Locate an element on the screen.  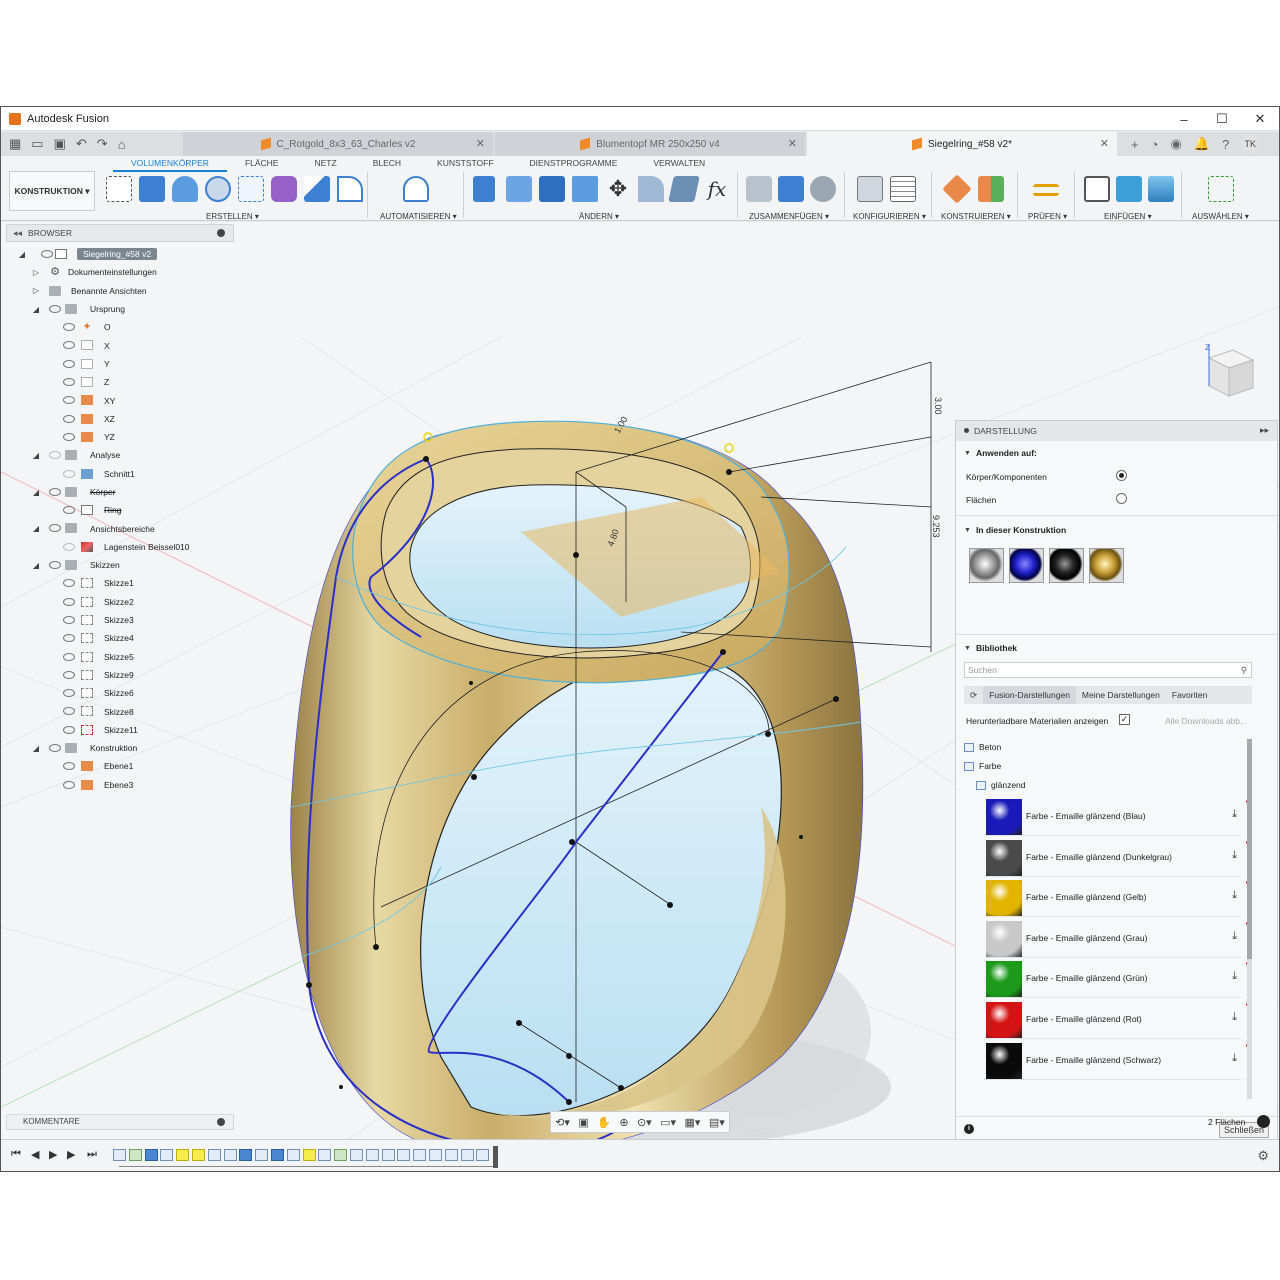
close-tab-icon: ✕ is located at coordinates (1104, 143).